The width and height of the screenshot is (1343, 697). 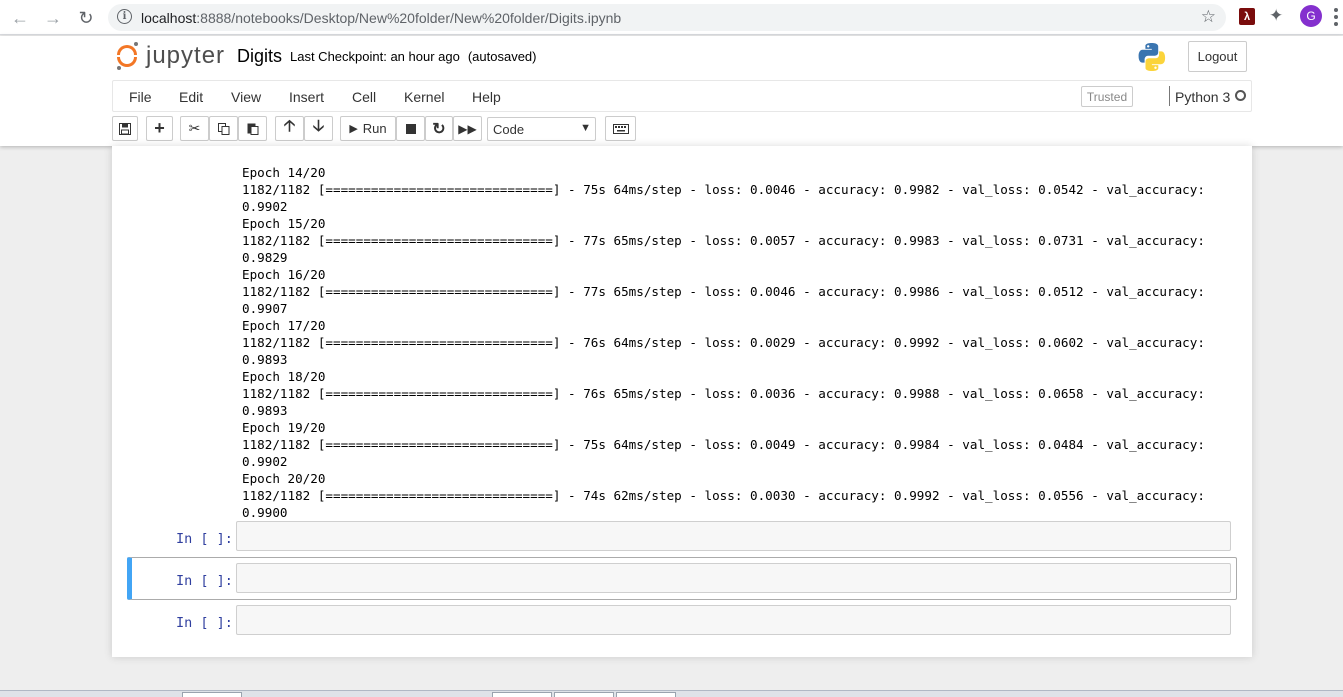 I want to click on menu-view: View, so click(x=246, y=97).